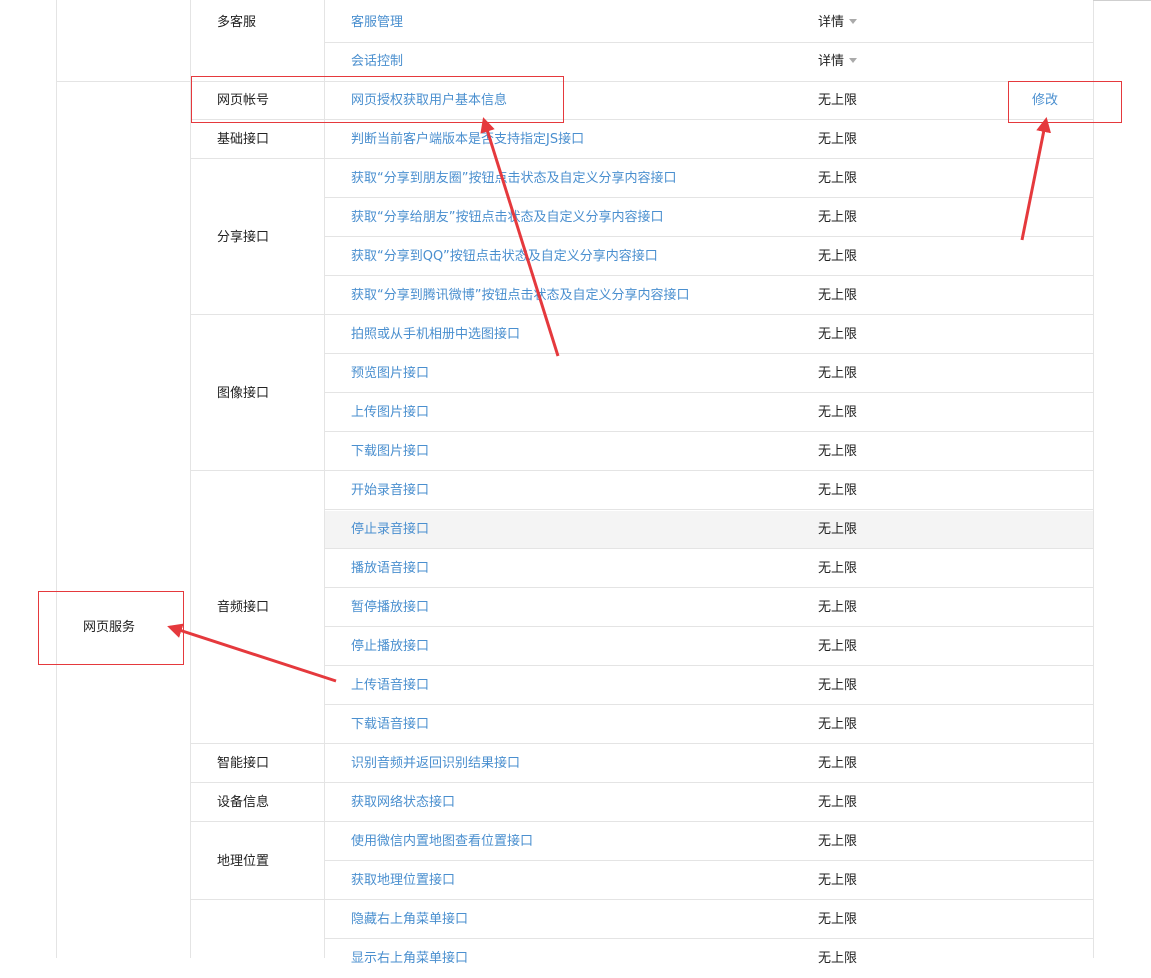  Describe the element at coordinates (1036, 179) in the screenshot. I see `arrow-to-modify` at that location.